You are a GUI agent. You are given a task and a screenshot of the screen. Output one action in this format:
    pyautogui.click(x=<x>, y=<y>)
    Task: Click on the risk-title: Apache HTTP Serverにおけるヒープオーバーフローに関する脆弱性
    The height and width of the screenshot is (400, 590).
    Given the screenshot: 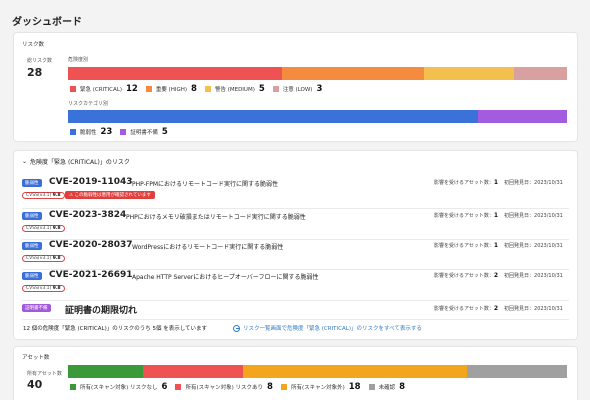 What is the action you would take?
    pyautogui.click(x=225, y=277)
    